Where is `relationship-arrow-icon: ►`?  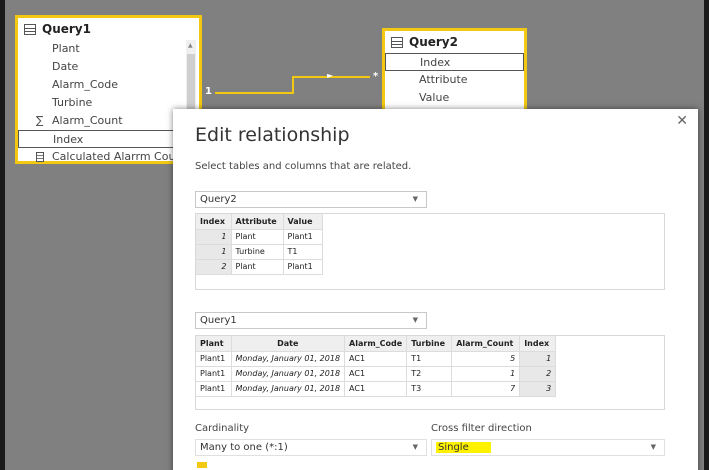
relationship-arrow-icon: ► is located at coordinates (330, 75).